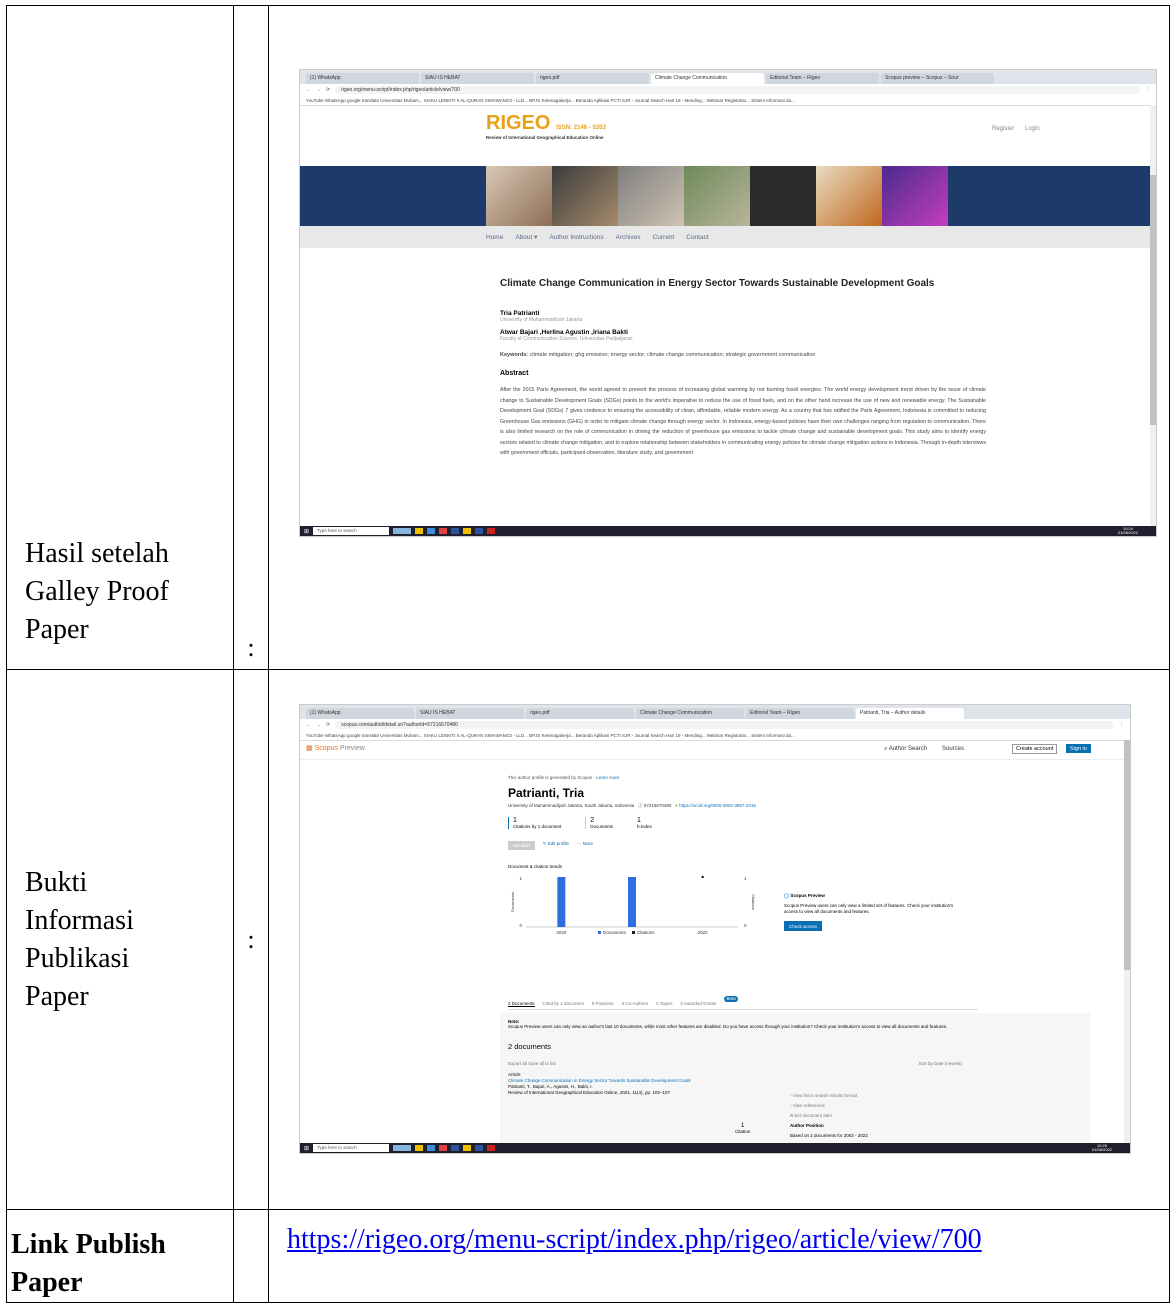  Describe the element at coordinates (829, 1096) in the screenshot. I see `view-search-results-link: › View list in search results format` at that location.